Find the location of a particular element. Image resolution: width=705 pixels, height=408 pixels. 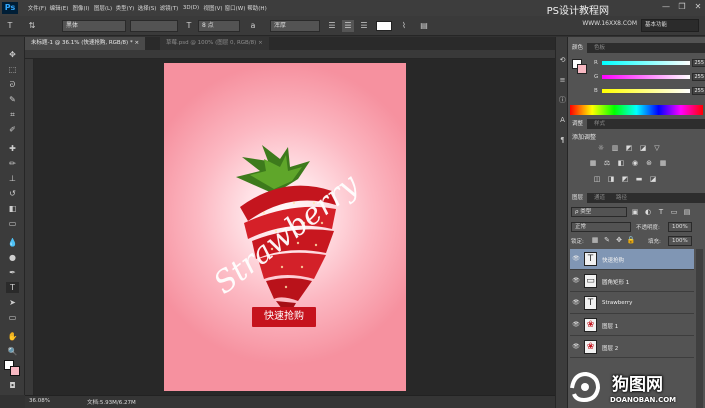

channel-mixer-icon: ⊛ is located at coordinates (649, 163).